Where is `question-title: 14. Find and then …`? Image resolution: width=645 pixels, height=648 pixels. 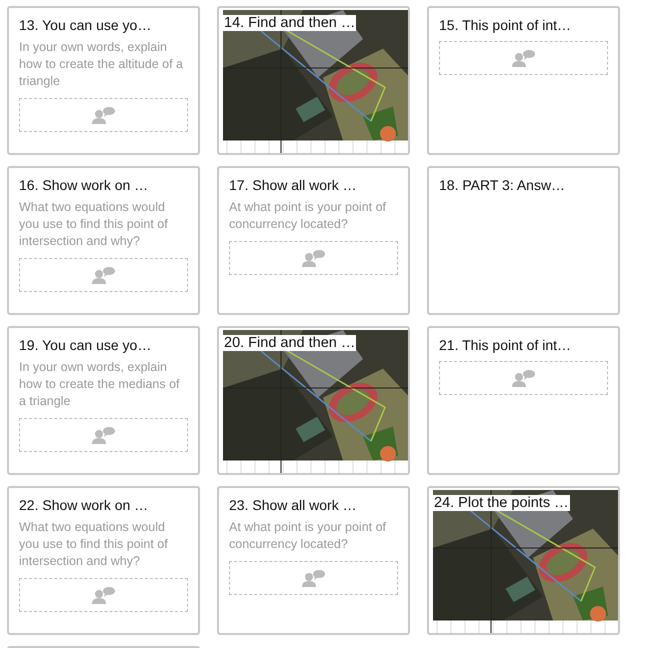
question-title: 14. Find and then … is located at coordinates (289, 23).